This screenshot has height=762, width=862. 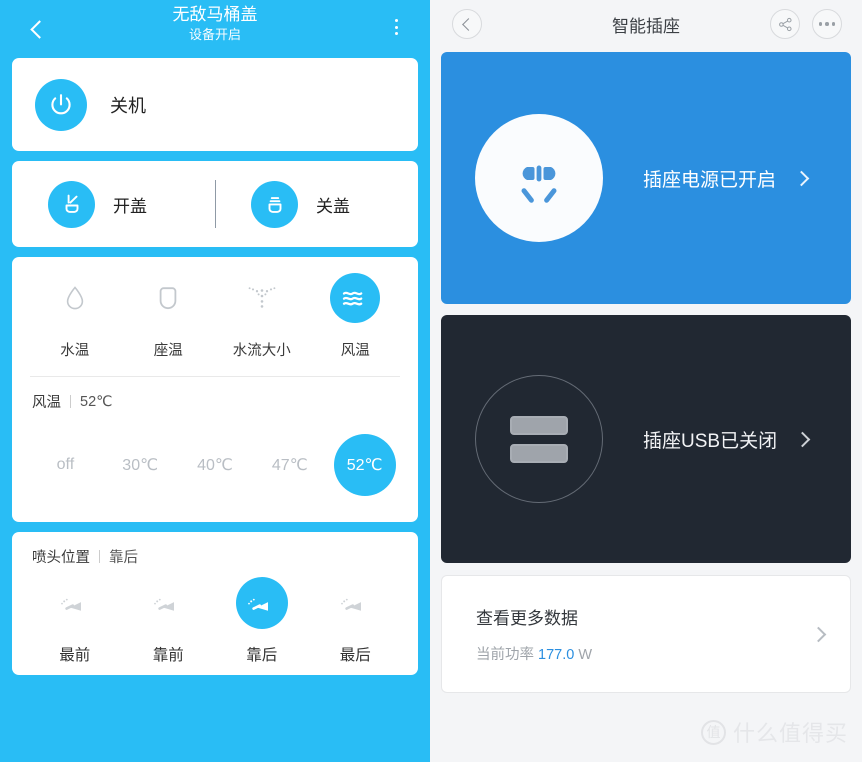 I want to click on wind-waves-icon, so click(x=355, y=298).